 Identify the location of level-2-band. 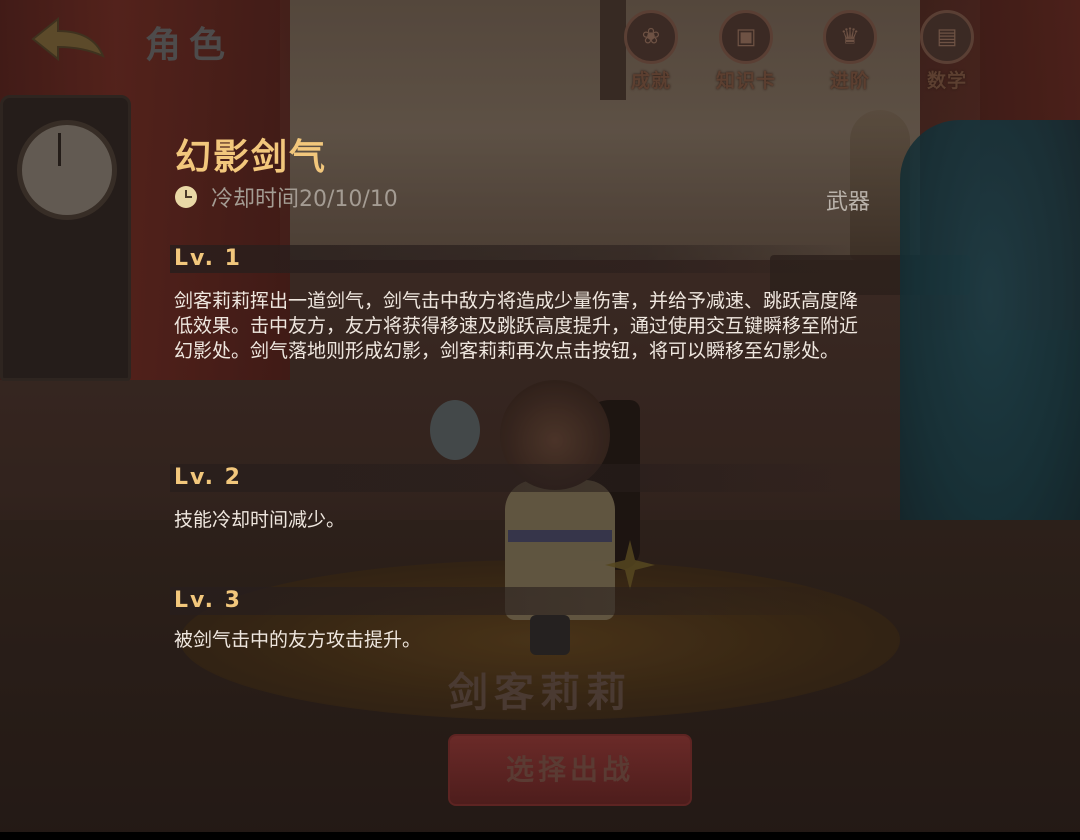
(510, 478).